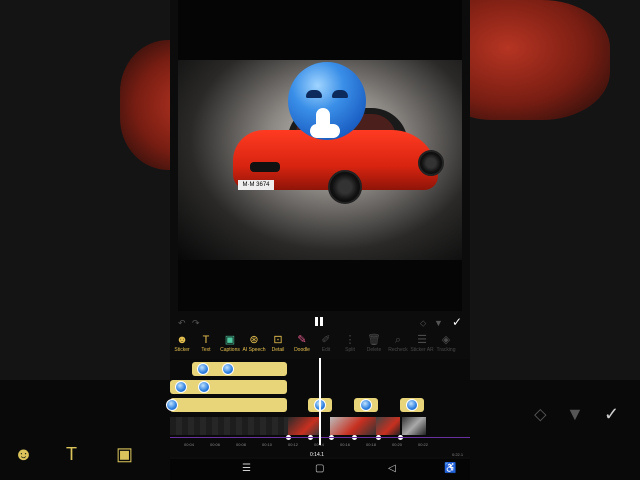  Describe the element at coordinates (327, 101) in the screenshot. I see `shushing-emoji-sticker` at that location.